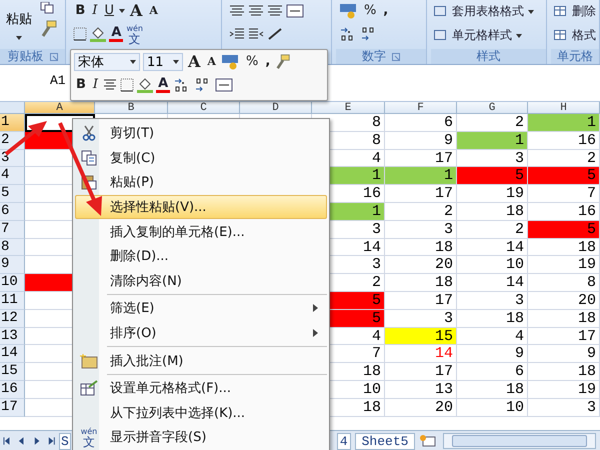 The width and height of the screenshot is (600, 450). I want to click on horizontal-scrollbar, so click(519, 441).